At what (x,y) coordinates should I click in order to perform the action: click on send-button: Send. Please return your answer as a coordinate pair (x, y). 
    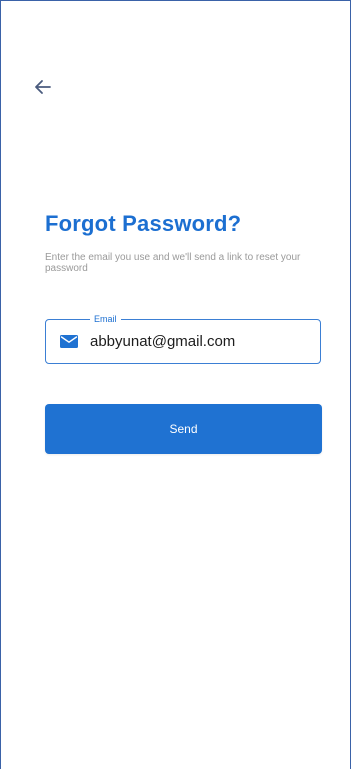
    Looking at the image, I should click on (183, 429).